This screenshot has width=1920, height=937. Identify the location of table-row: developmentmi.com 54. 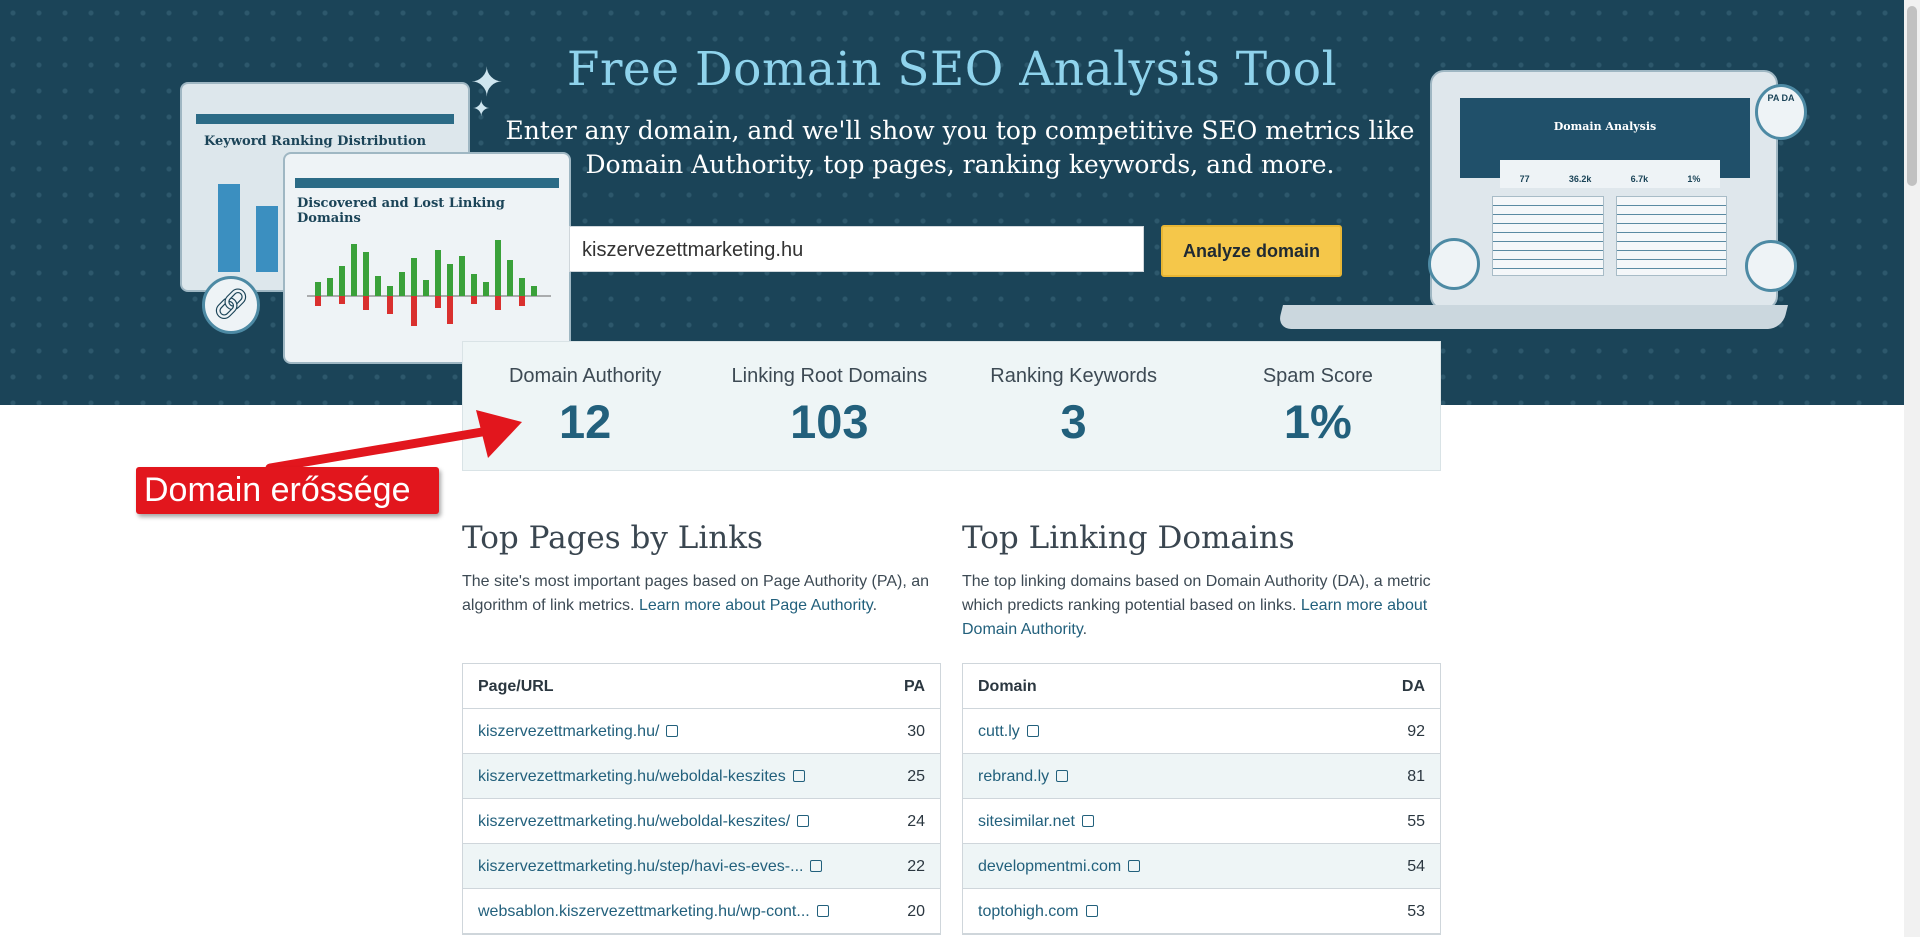
(1201, 866).